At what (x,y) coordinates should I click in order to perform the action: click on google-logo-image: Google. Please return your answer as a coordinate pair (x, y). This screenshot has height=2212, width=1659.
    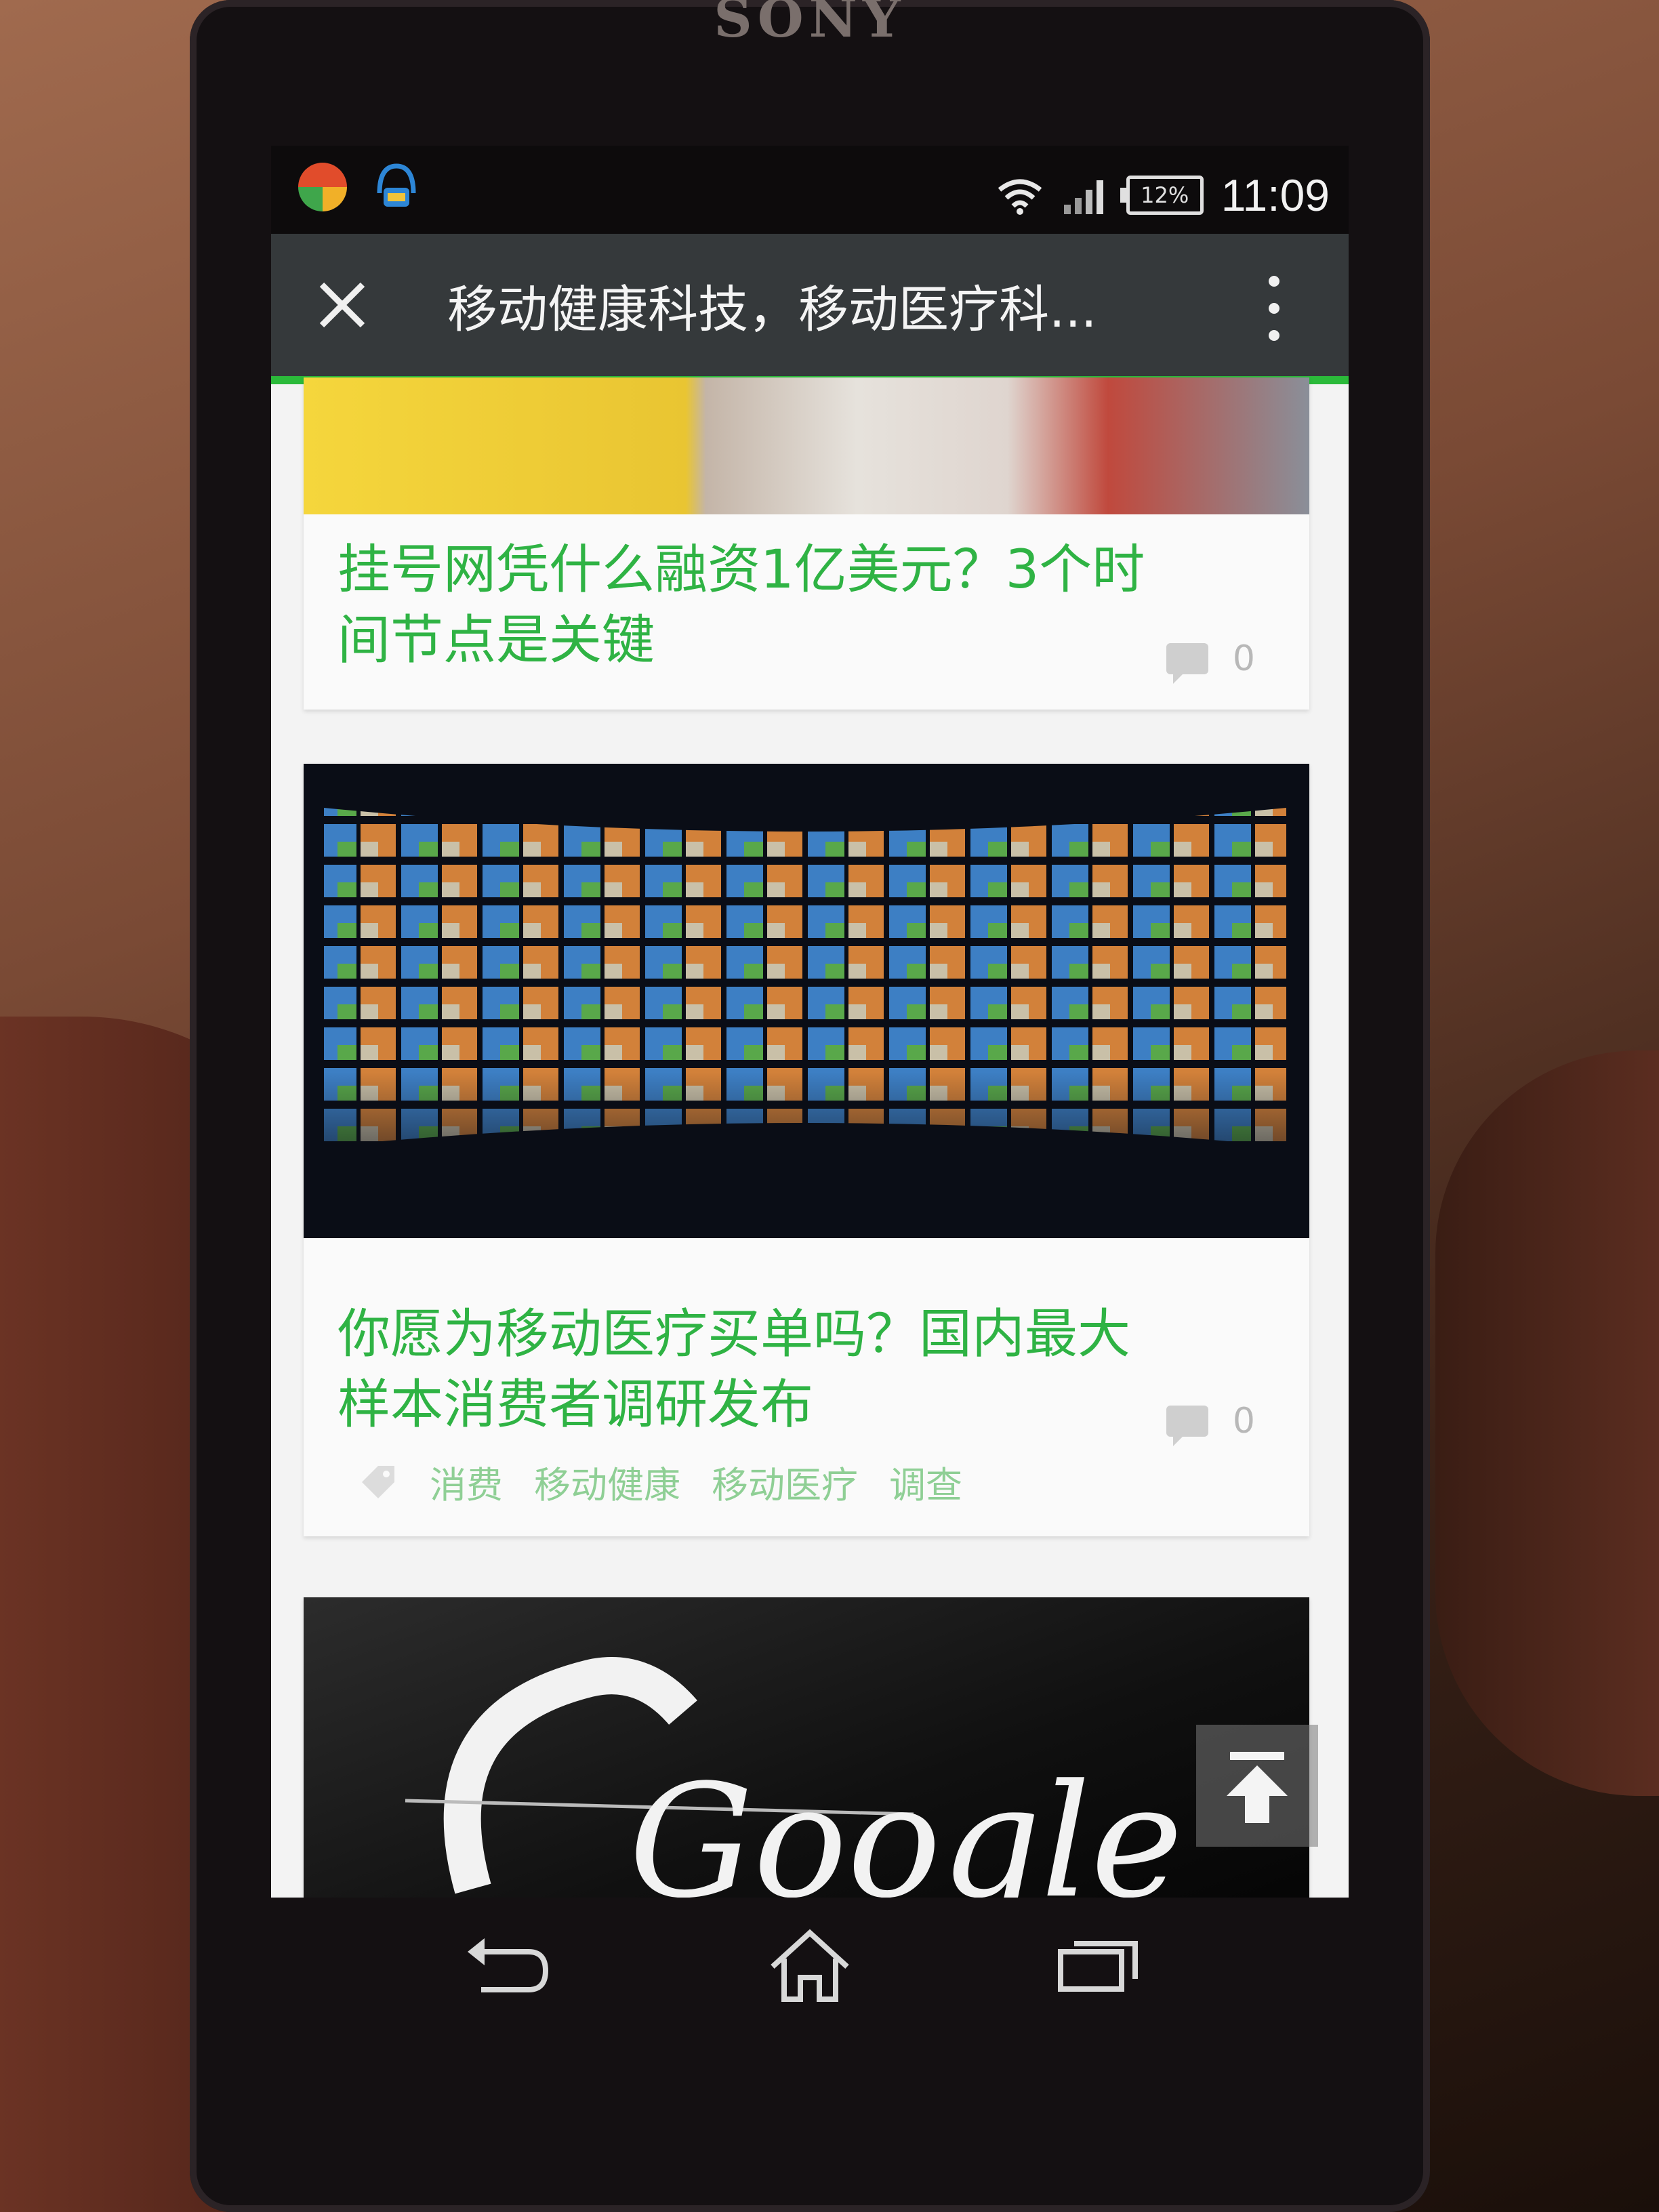
    Looking at the image, I should click on (794, 1777).